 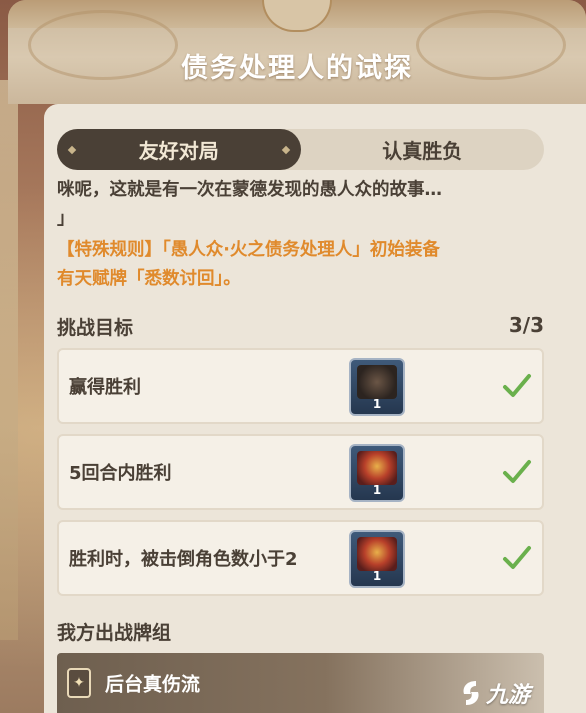 What do you see at coordinates (300, 558) in the screenshot?
I see `goal-row: 胜利时，被击倒角色数小于2 1` at bounding box center [300, 558].